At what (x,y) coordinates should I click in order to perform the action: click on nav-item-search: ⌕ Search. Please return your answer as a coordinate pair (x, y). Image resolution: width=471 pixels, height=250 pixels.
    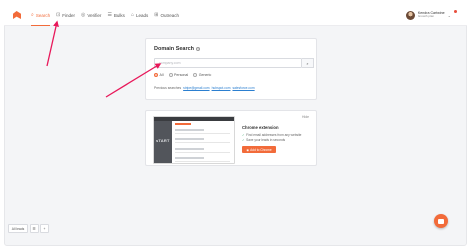
    Looking at the image, I should click on (40, 15).